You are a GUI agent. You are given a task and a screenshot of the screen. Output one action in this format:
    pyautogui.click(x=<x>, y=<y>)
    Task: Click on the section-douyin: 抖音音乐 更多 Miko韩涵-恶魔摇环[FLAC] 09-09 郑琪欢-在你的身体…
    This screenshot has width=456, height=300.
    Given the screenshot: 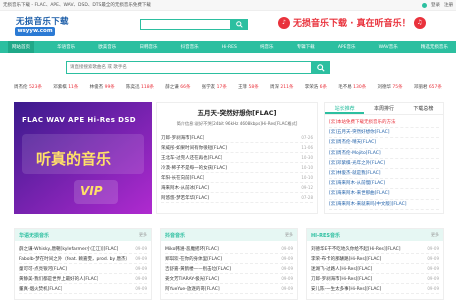 What is the action you would take?
    pyautogui.click(x=229, y=264)
    